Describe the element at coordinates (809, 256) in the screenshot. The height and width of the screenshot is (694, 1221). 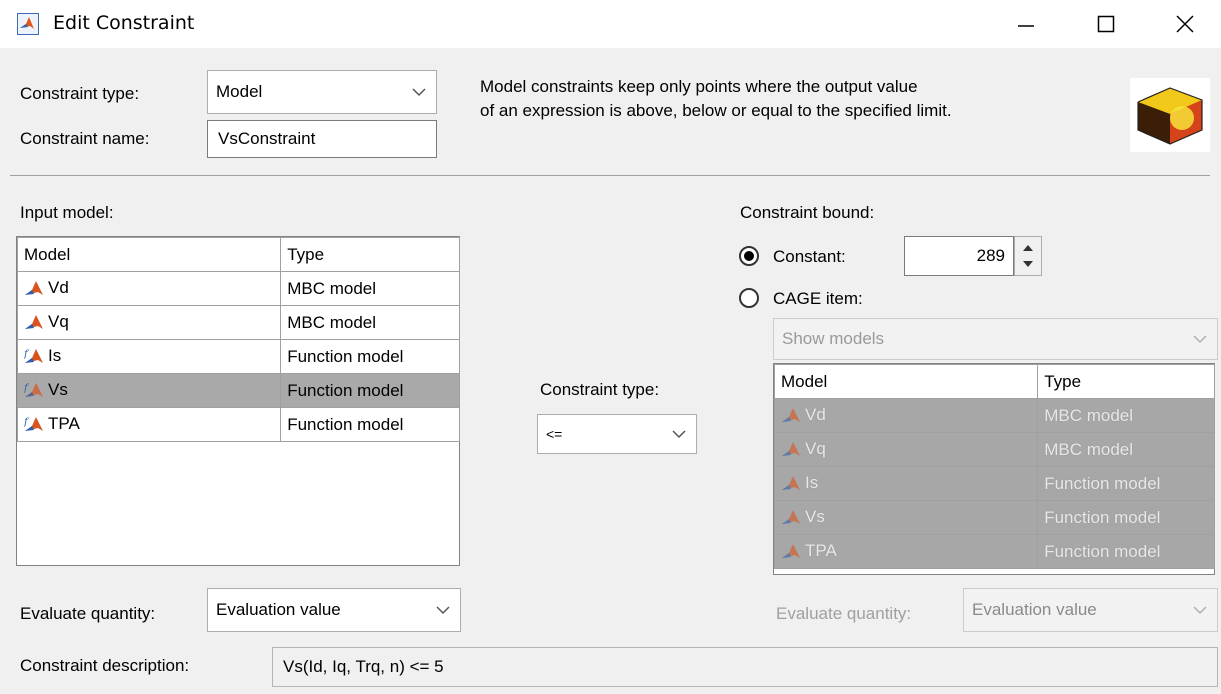
I see `constant-label: Constant:` at that location.